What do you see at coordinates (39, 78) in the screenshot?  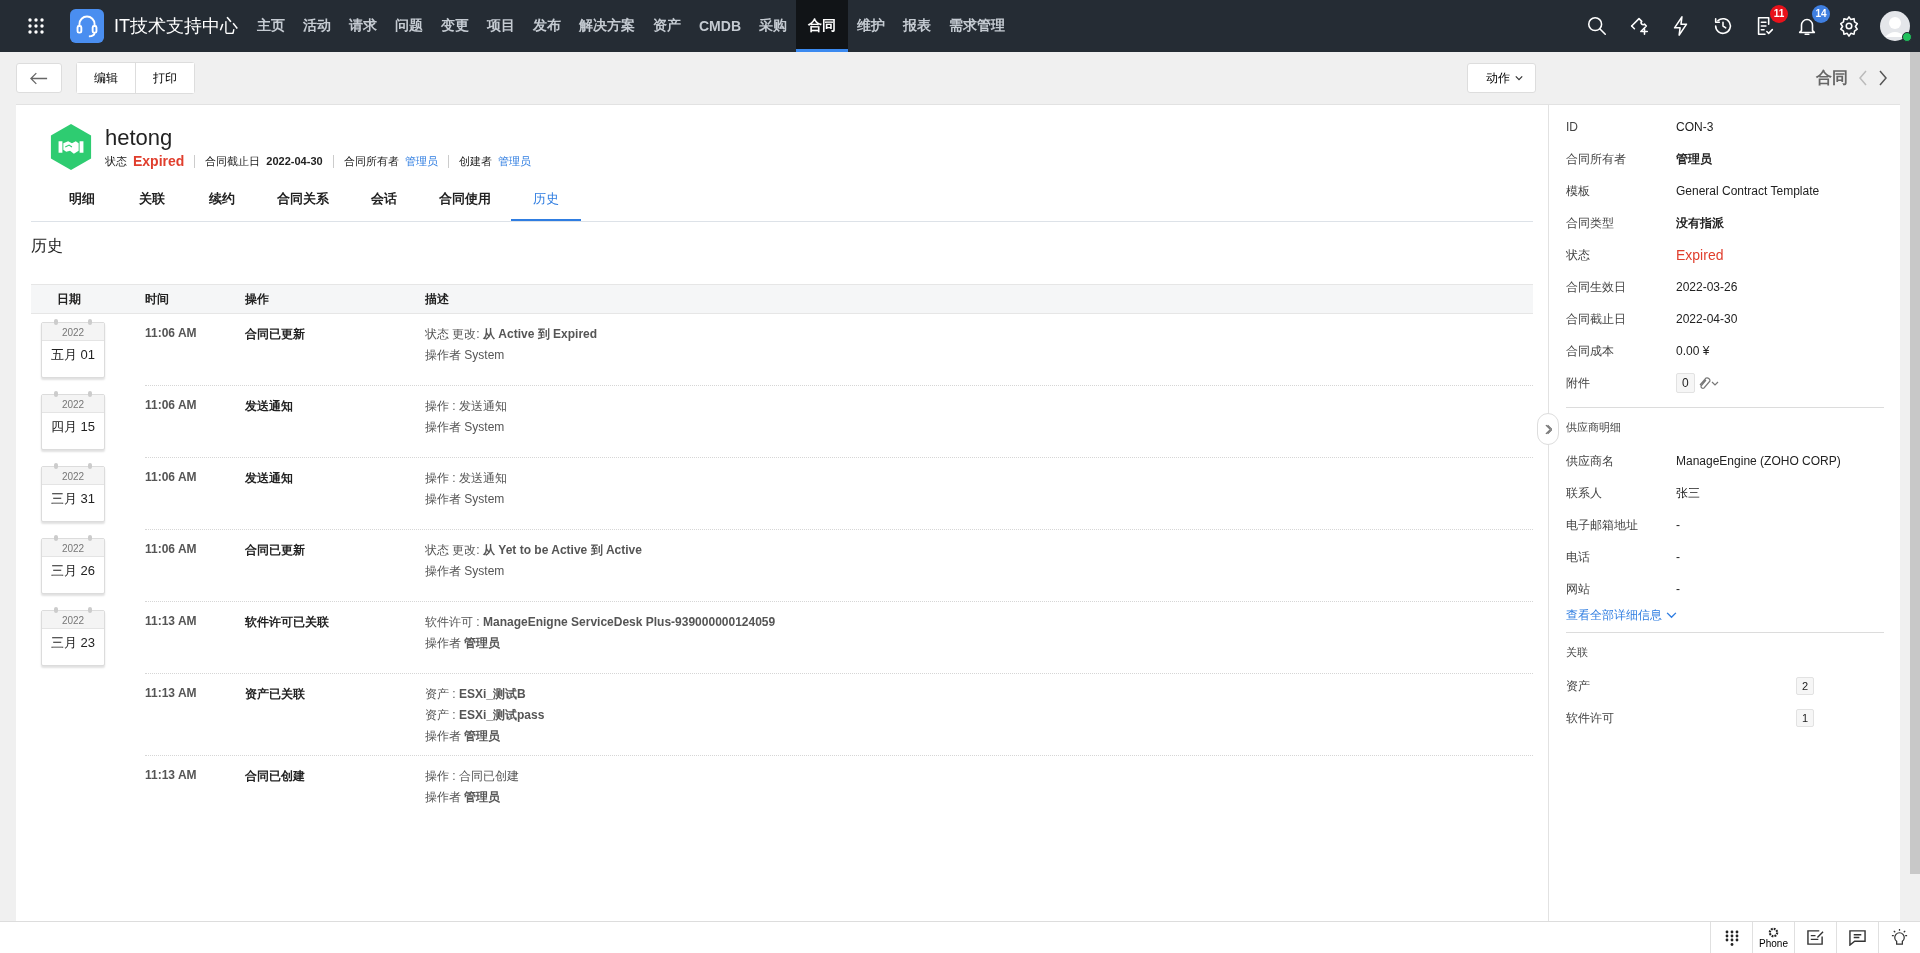 I see `back-button` at bounding box center [39, 78].